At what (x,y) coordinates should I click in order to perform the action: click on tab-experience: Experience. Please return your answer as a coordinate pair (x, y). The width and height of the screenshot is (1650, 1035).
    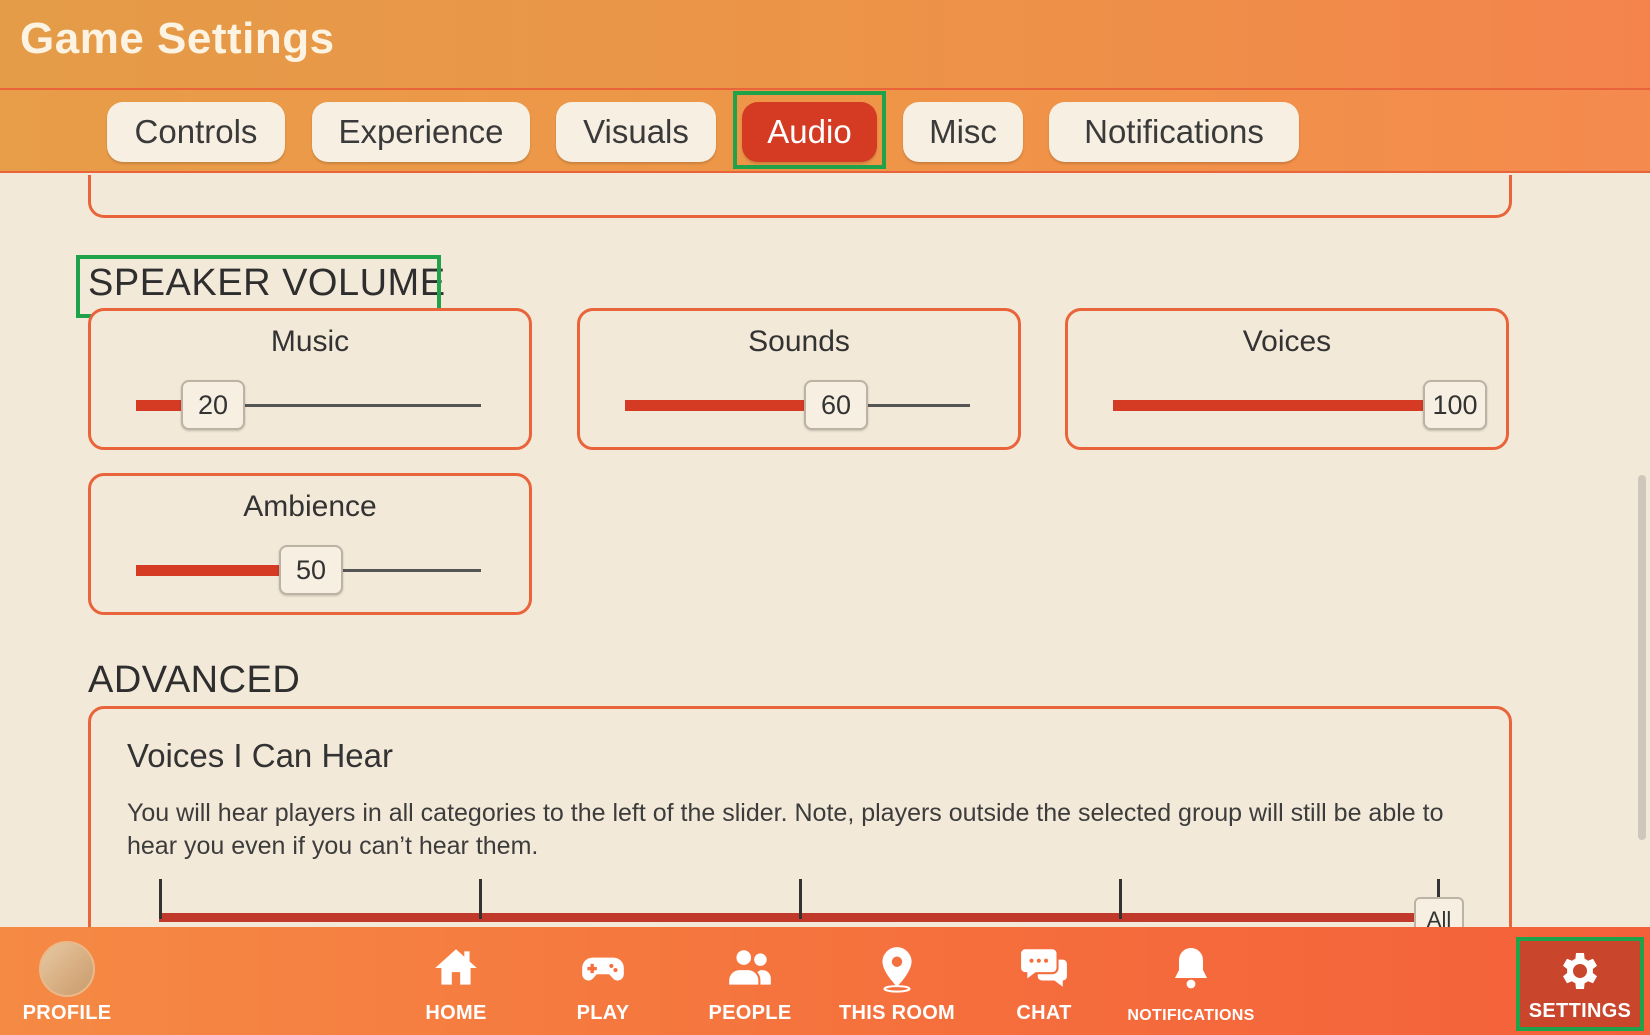
    Looking at the image, I should click on (421, 132).